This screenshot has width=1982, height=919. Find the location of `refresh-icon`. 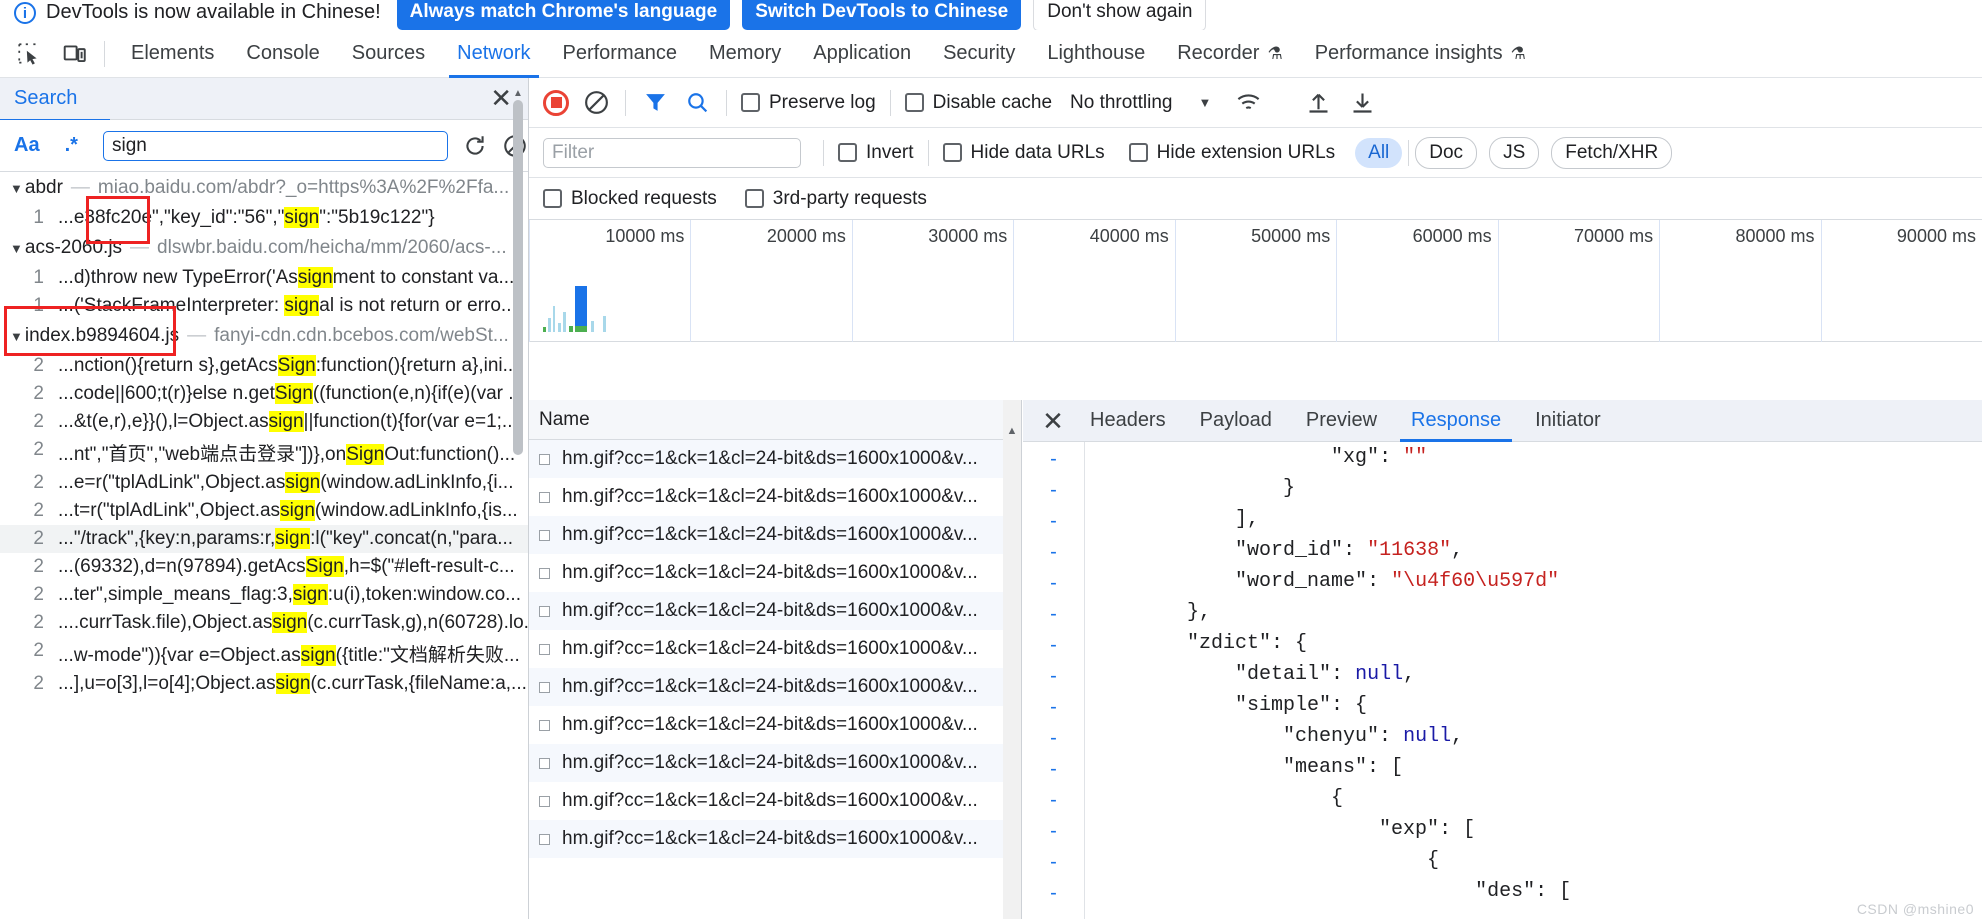

refresh-icon is located at coordinates (475, 146).